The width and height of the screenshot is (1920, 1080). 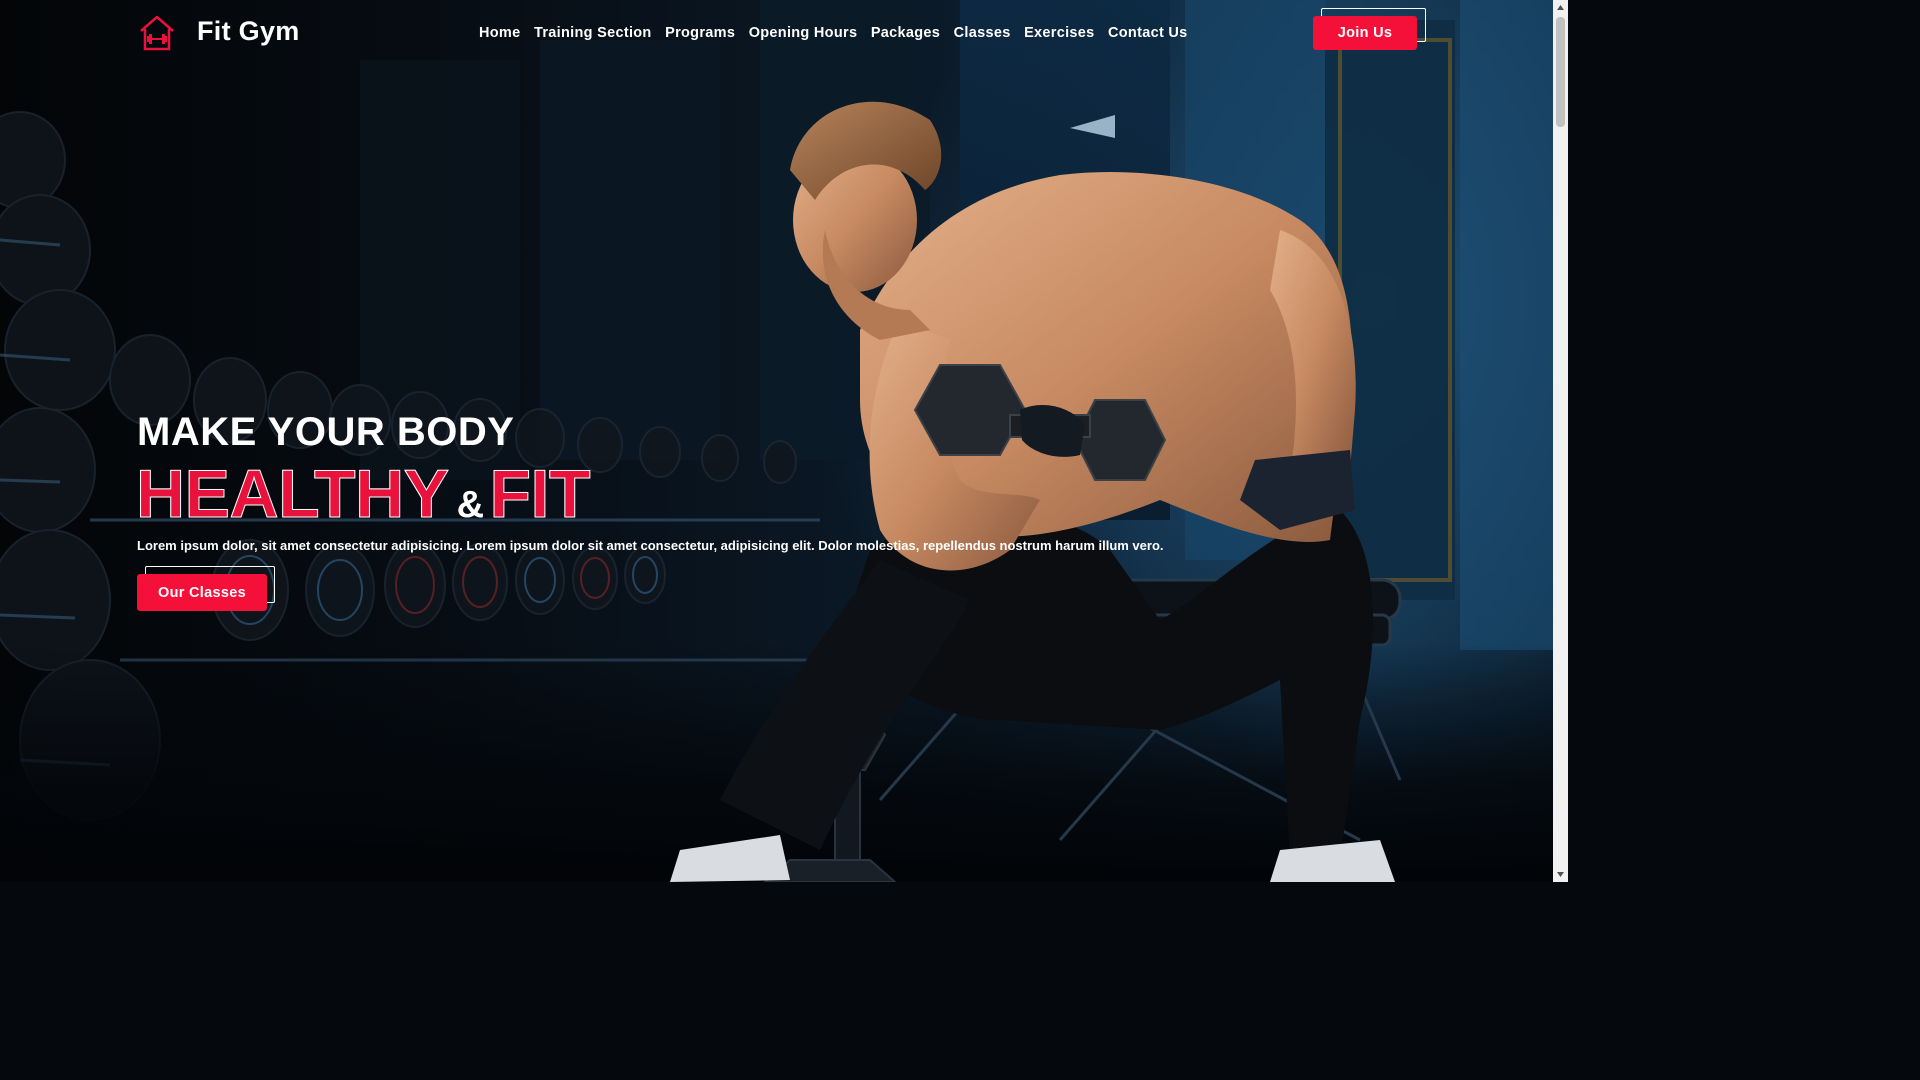 I want to click on brand-name: Fit Gym, so click(x=248, y=31).